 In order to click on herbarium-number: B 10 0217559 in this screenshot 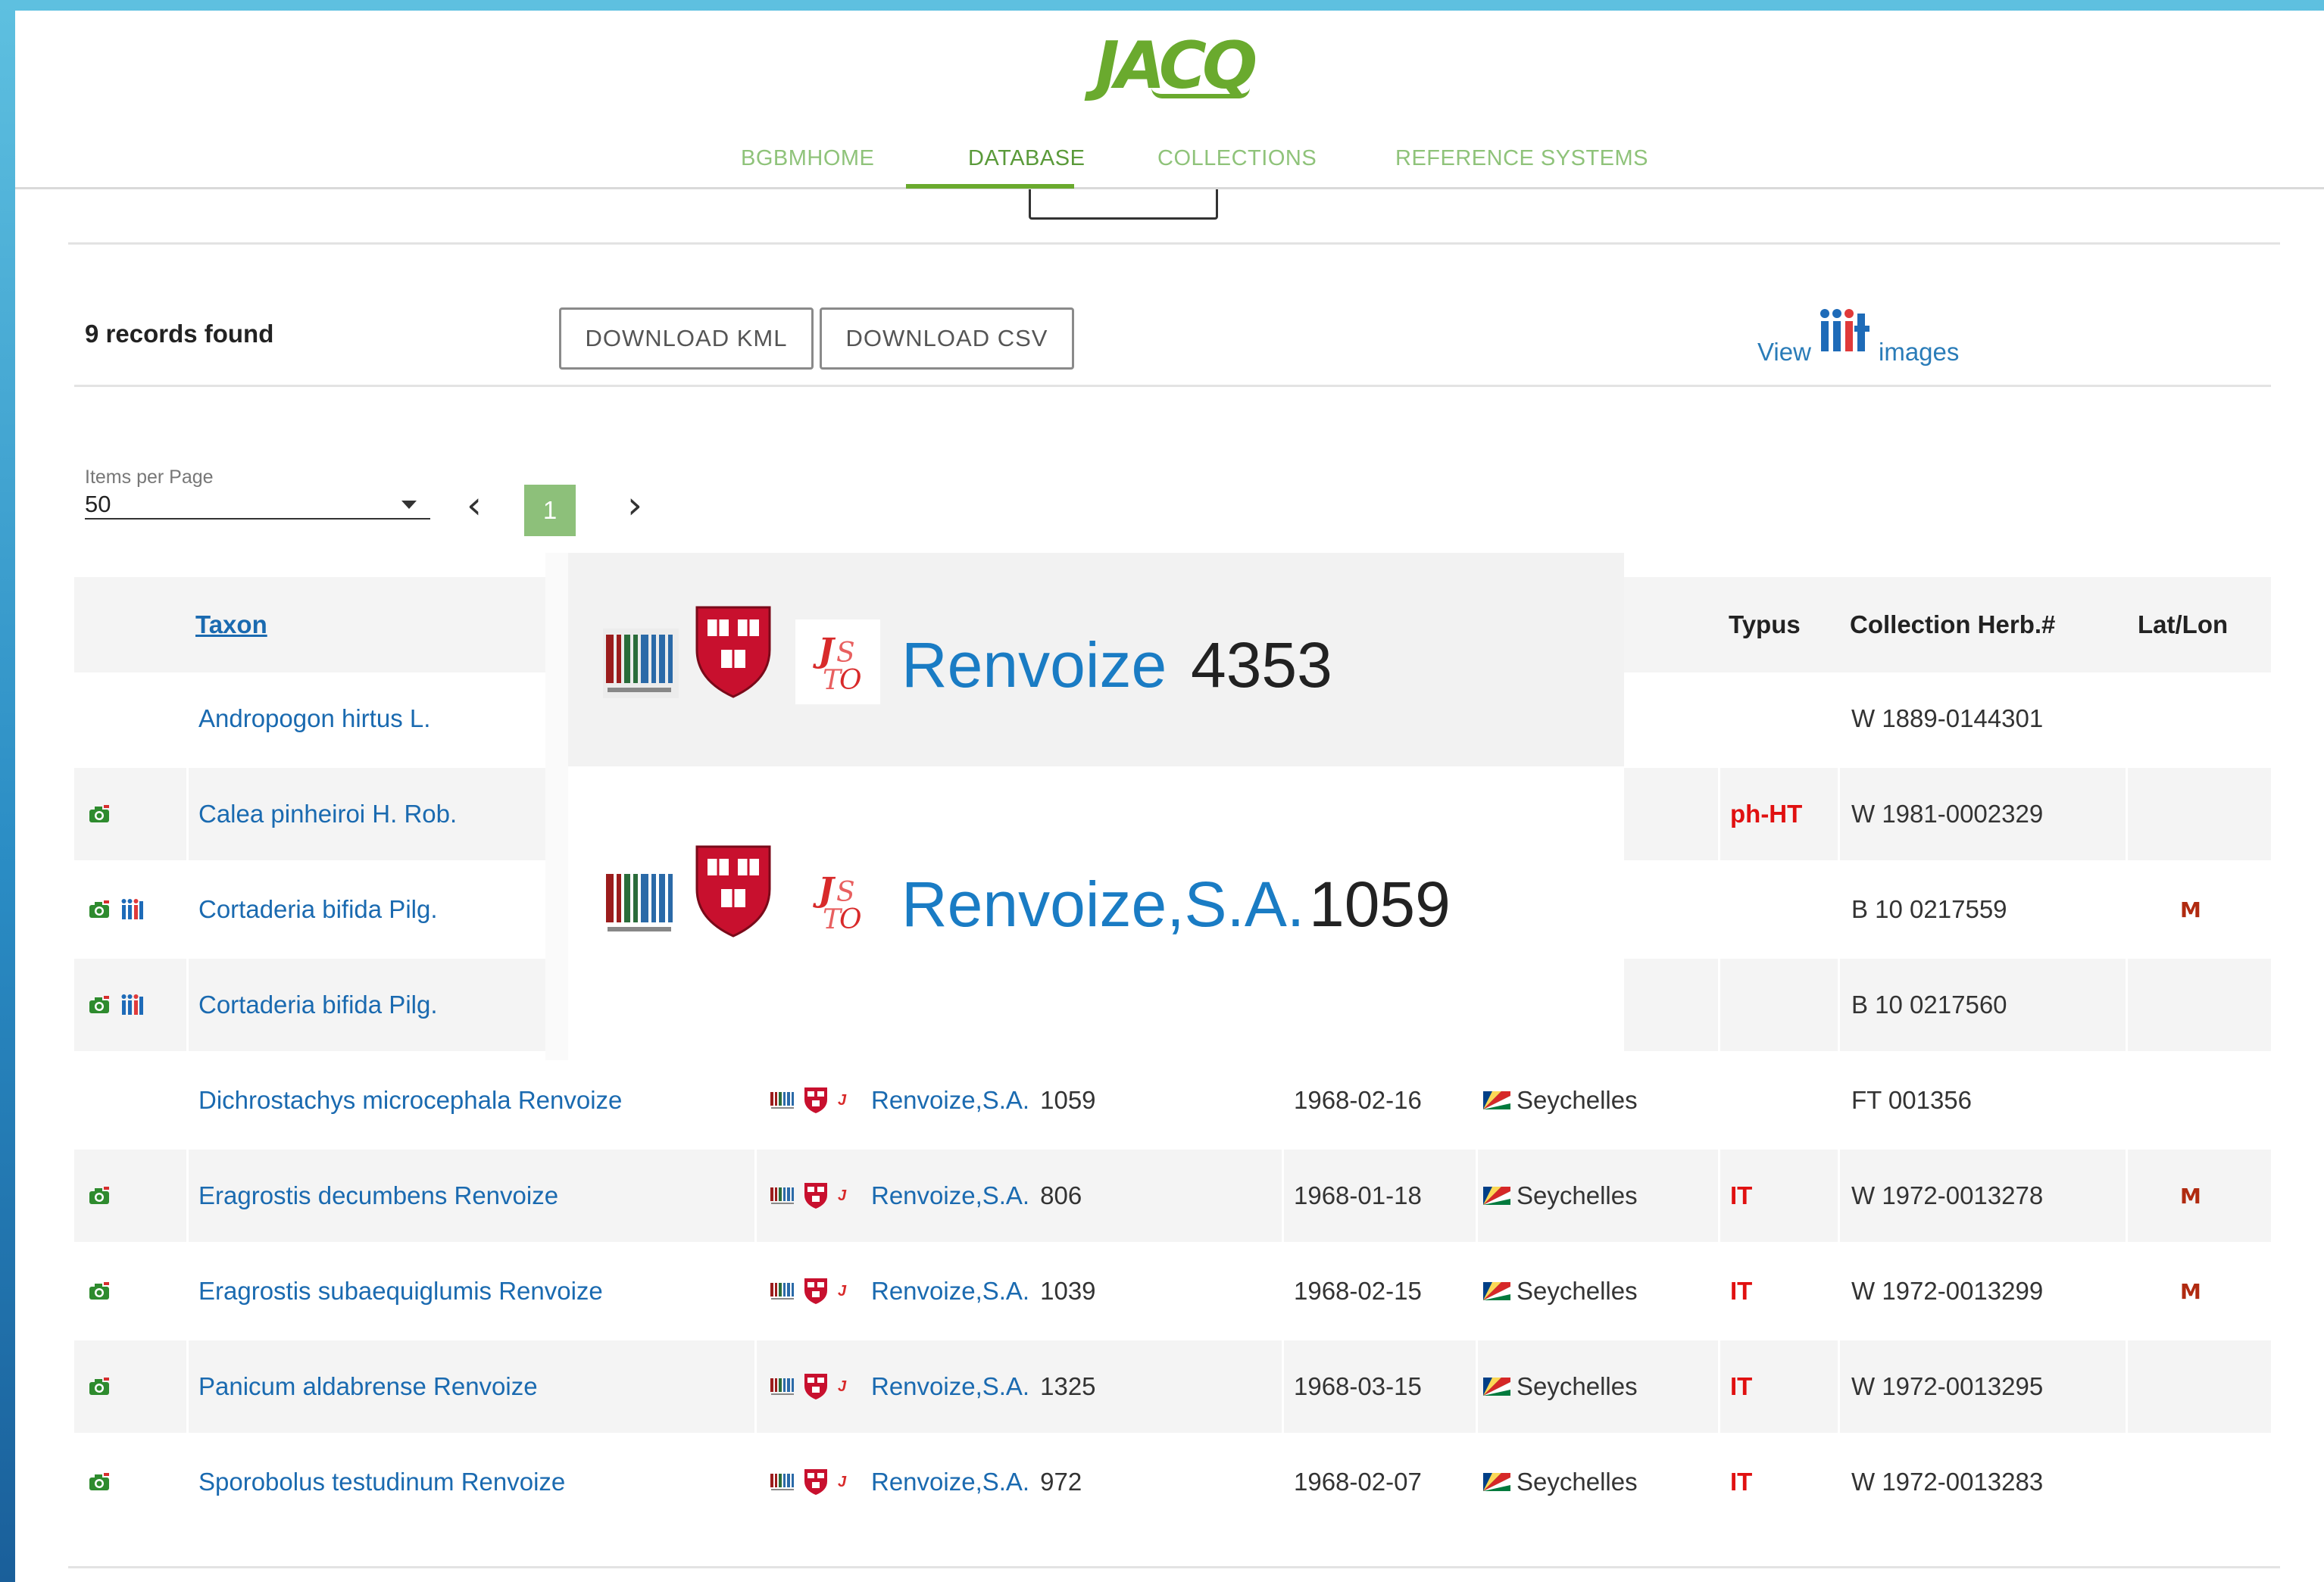, I will do `click(1929, 910)`.